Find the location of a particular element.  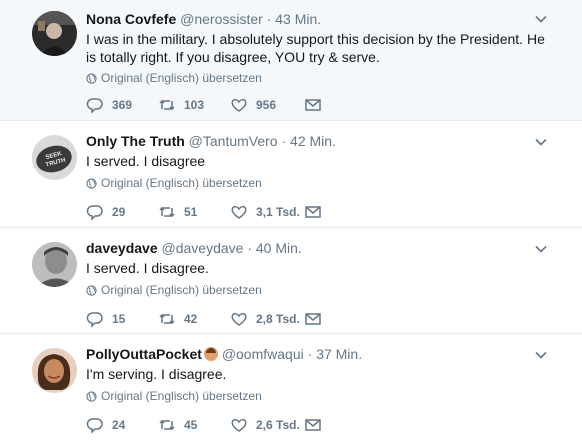

user-handle: @TantumVero is located at coordinates (233, 141).